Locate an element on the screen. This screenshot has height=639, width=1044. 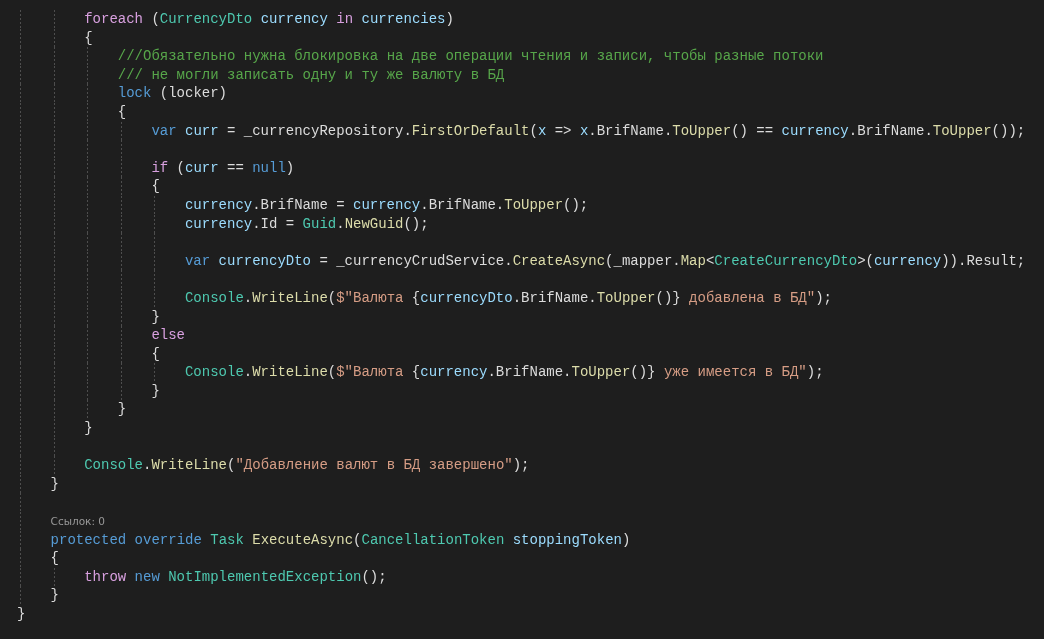
code-line: var currencyDto = _currencyCrudService.CreateAsync(_mapper.Map<CreateCurrencyDto>(currency)).Result; is located at coordinates (605, 261).